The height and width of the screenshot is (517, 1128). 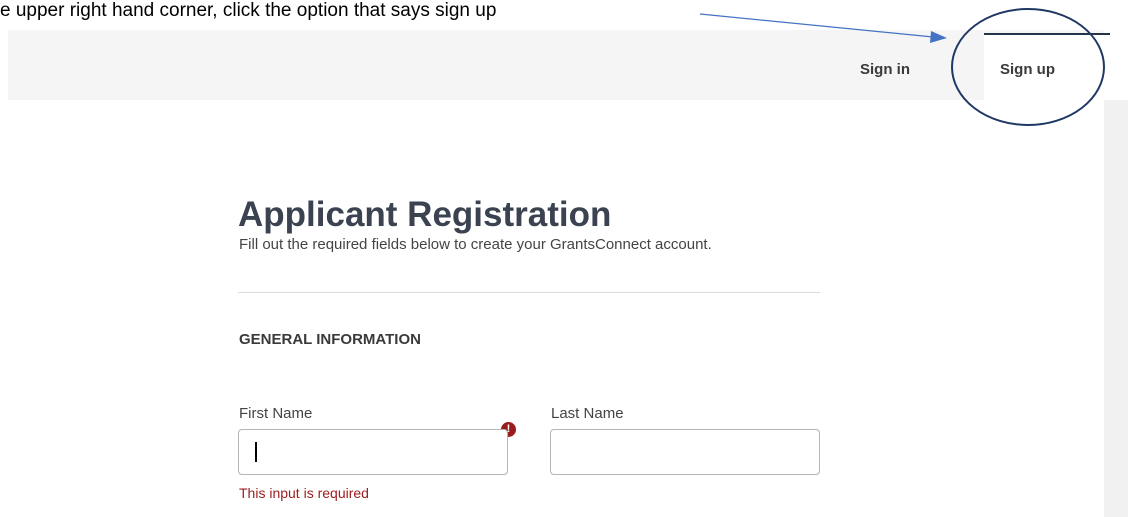 What do you see at coordinates (304, 493) in the screenshot?
I see `first-name-error-message: This input is required` at bounding box center [304, 493].